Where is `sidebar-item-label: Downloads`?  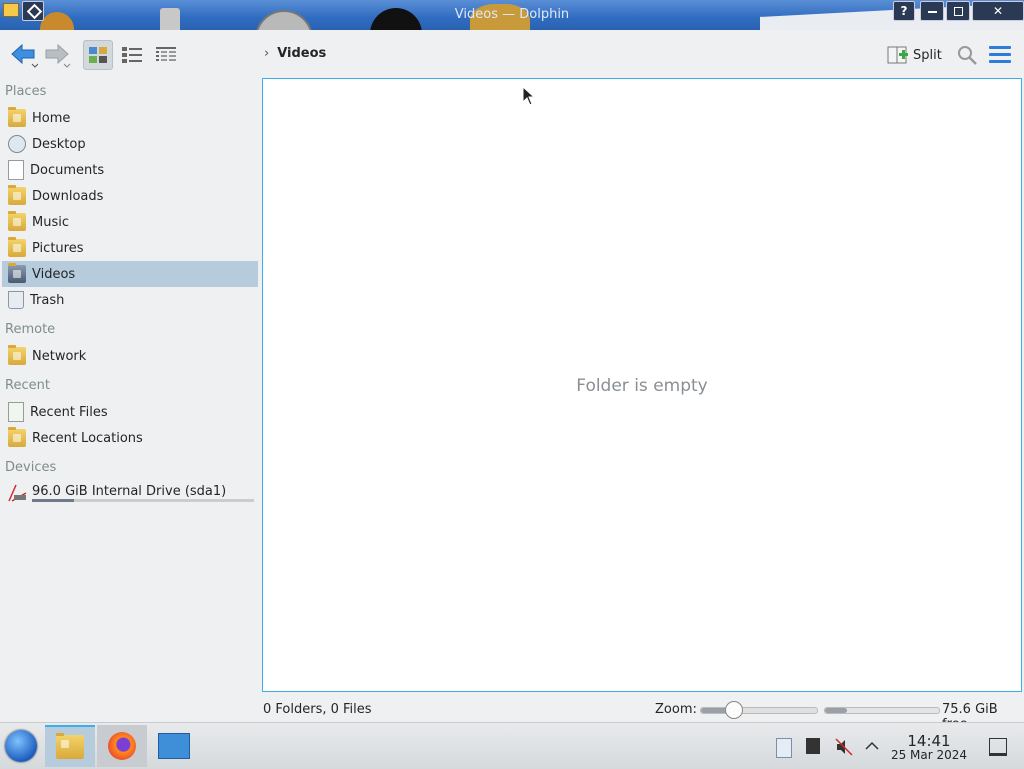
sidebar-item-label: Downloads is located at coordinates (68, 196).